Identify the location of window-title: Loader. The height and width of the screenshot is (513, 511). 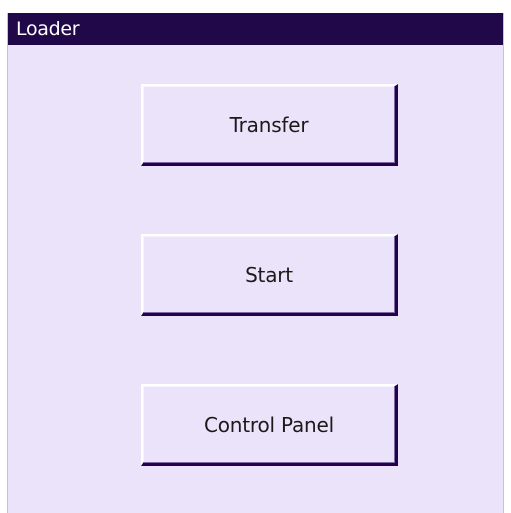
(255, 29).